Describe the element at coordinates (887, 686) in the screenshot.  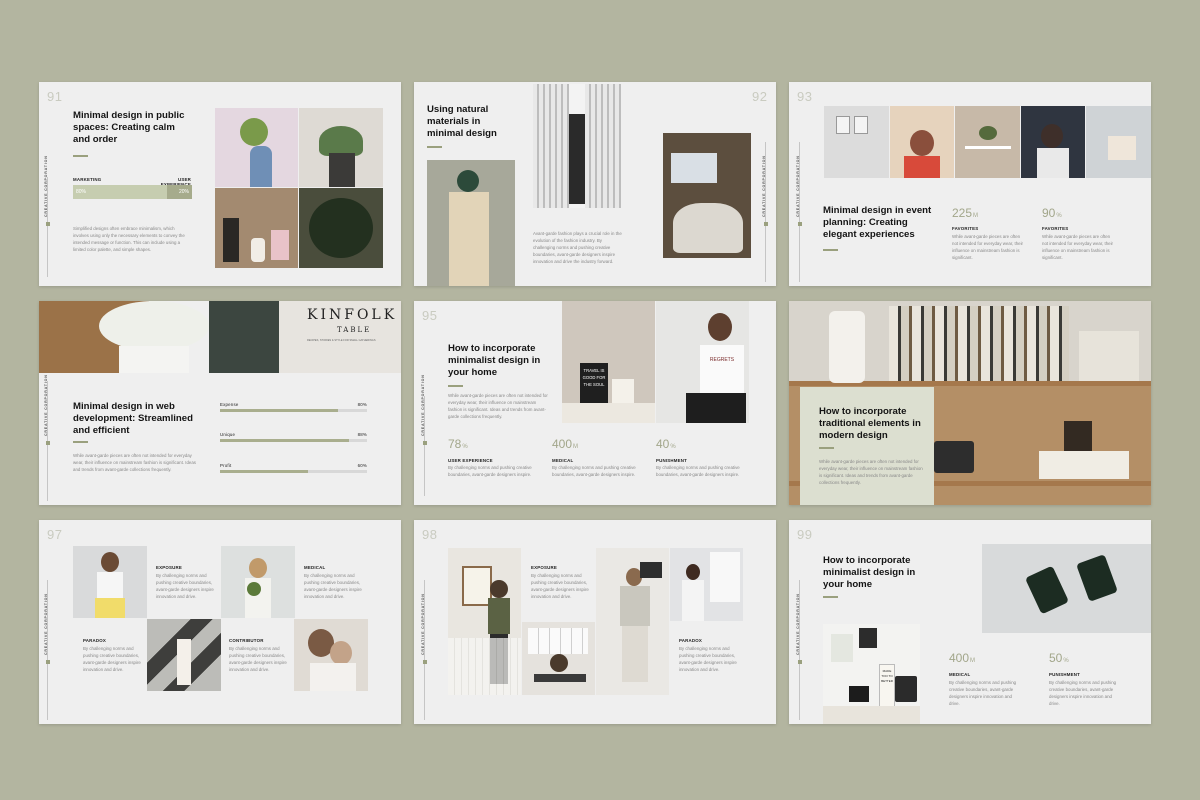
I see `box-text: MADE TOO TO BETTER` at that location.